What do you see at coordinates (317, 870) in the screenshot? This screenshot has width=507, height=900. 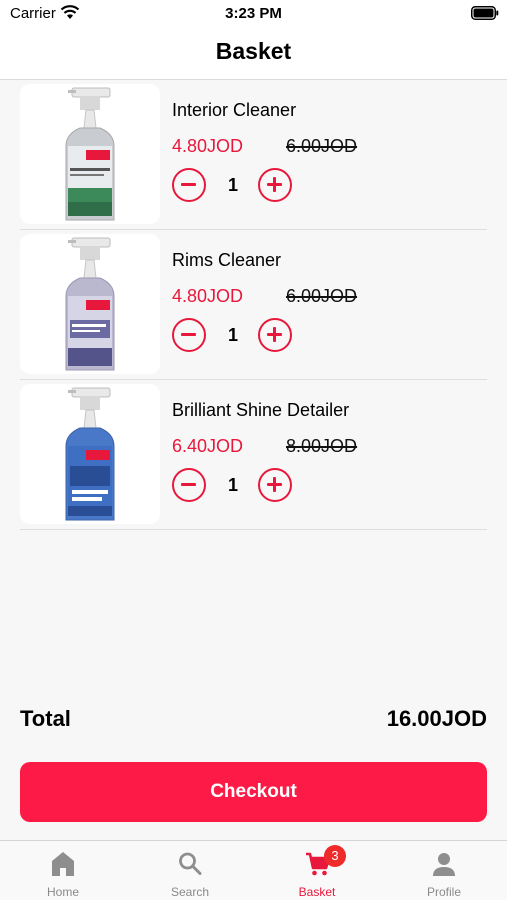 I see `tab-basket: 3 Basket` at bounding box center [317, 870].